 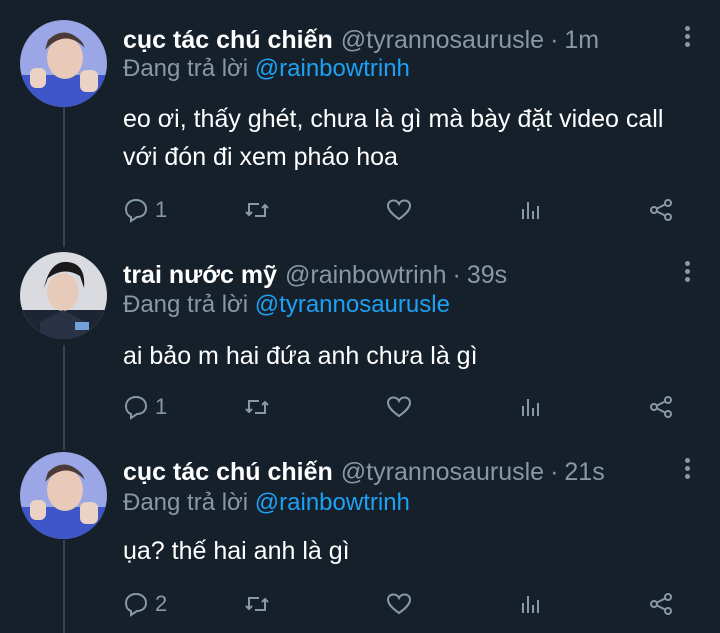 What do you see at coordinates (487, 275) in the screenshot?
I see `timestamp: 39s` at bounding box center [487, 275].